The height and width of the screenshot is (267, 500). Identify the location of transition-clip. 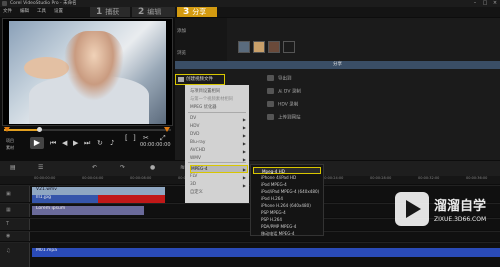
(131, 199).